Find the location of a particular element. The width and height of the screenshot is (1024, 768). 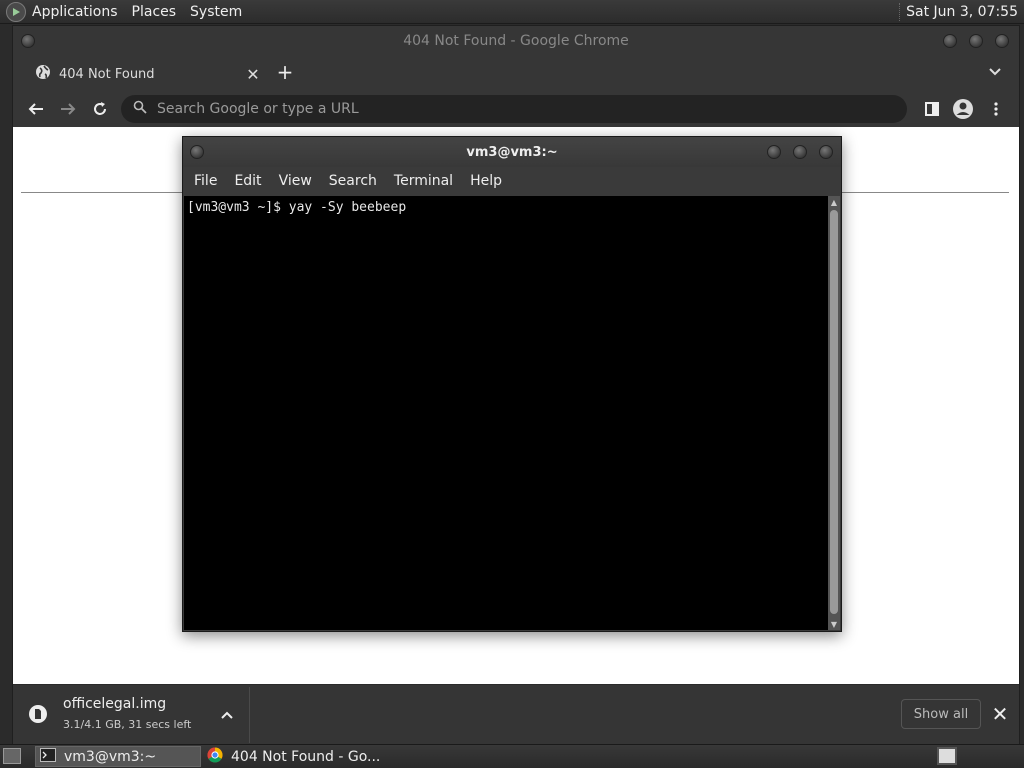

menu-edit: Edit is located at coordinates (247, 181).